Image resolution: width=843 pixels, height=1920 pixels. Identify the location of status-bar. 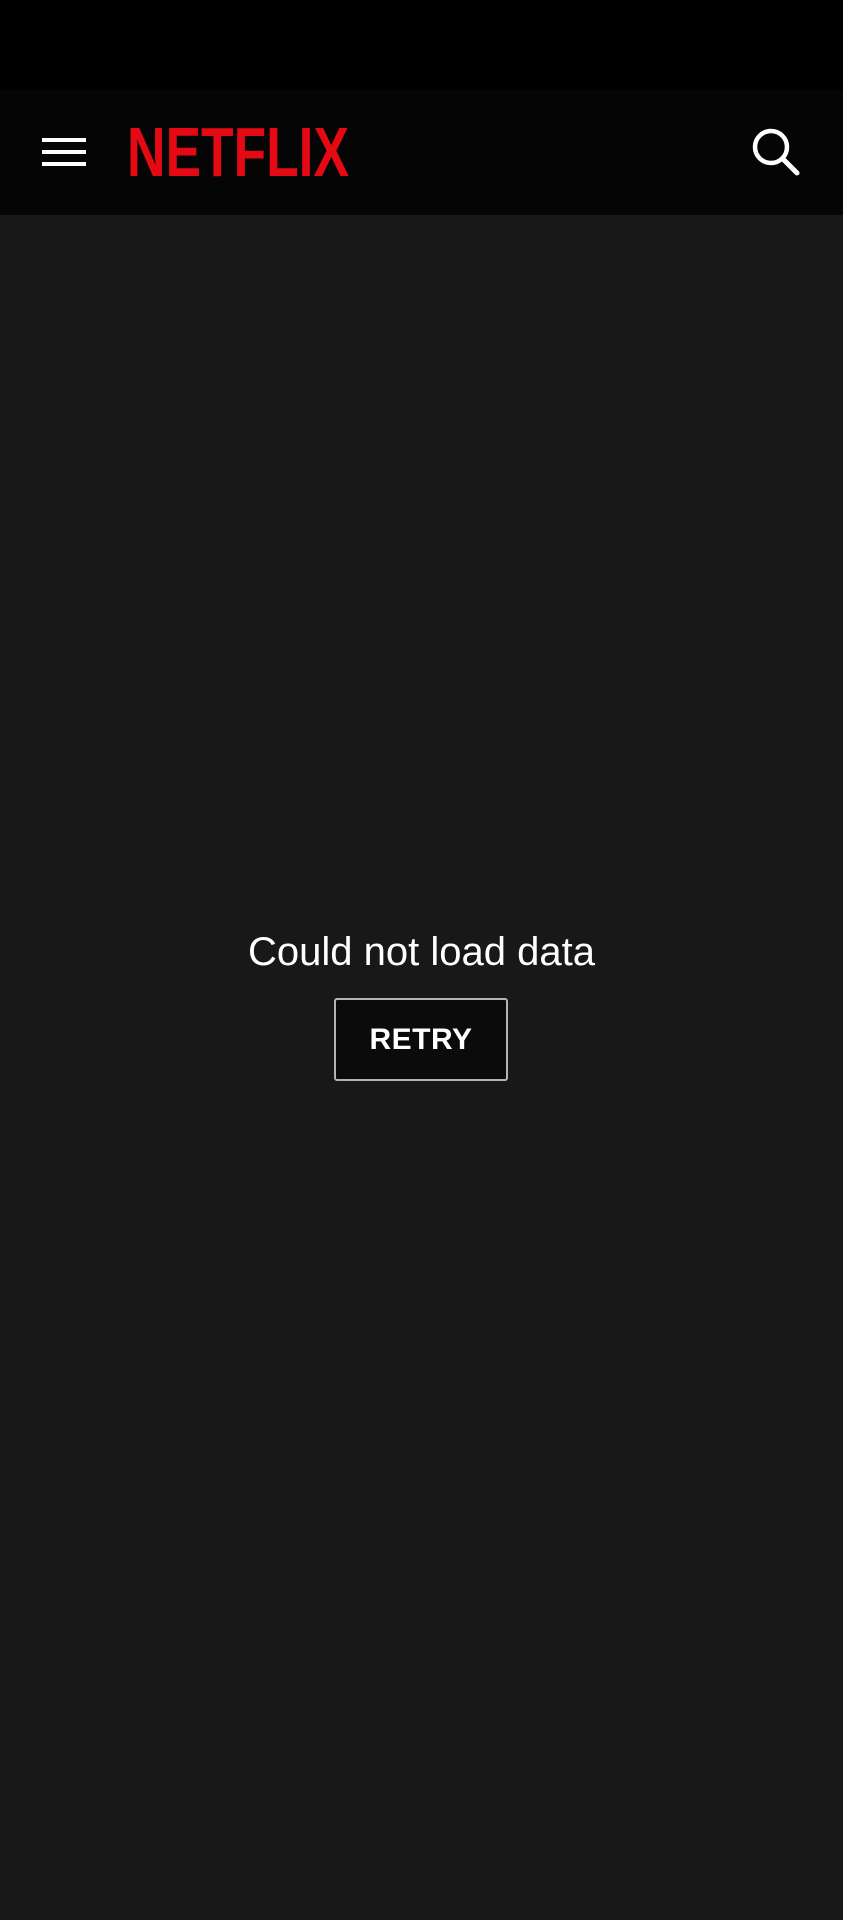
(421, 45).